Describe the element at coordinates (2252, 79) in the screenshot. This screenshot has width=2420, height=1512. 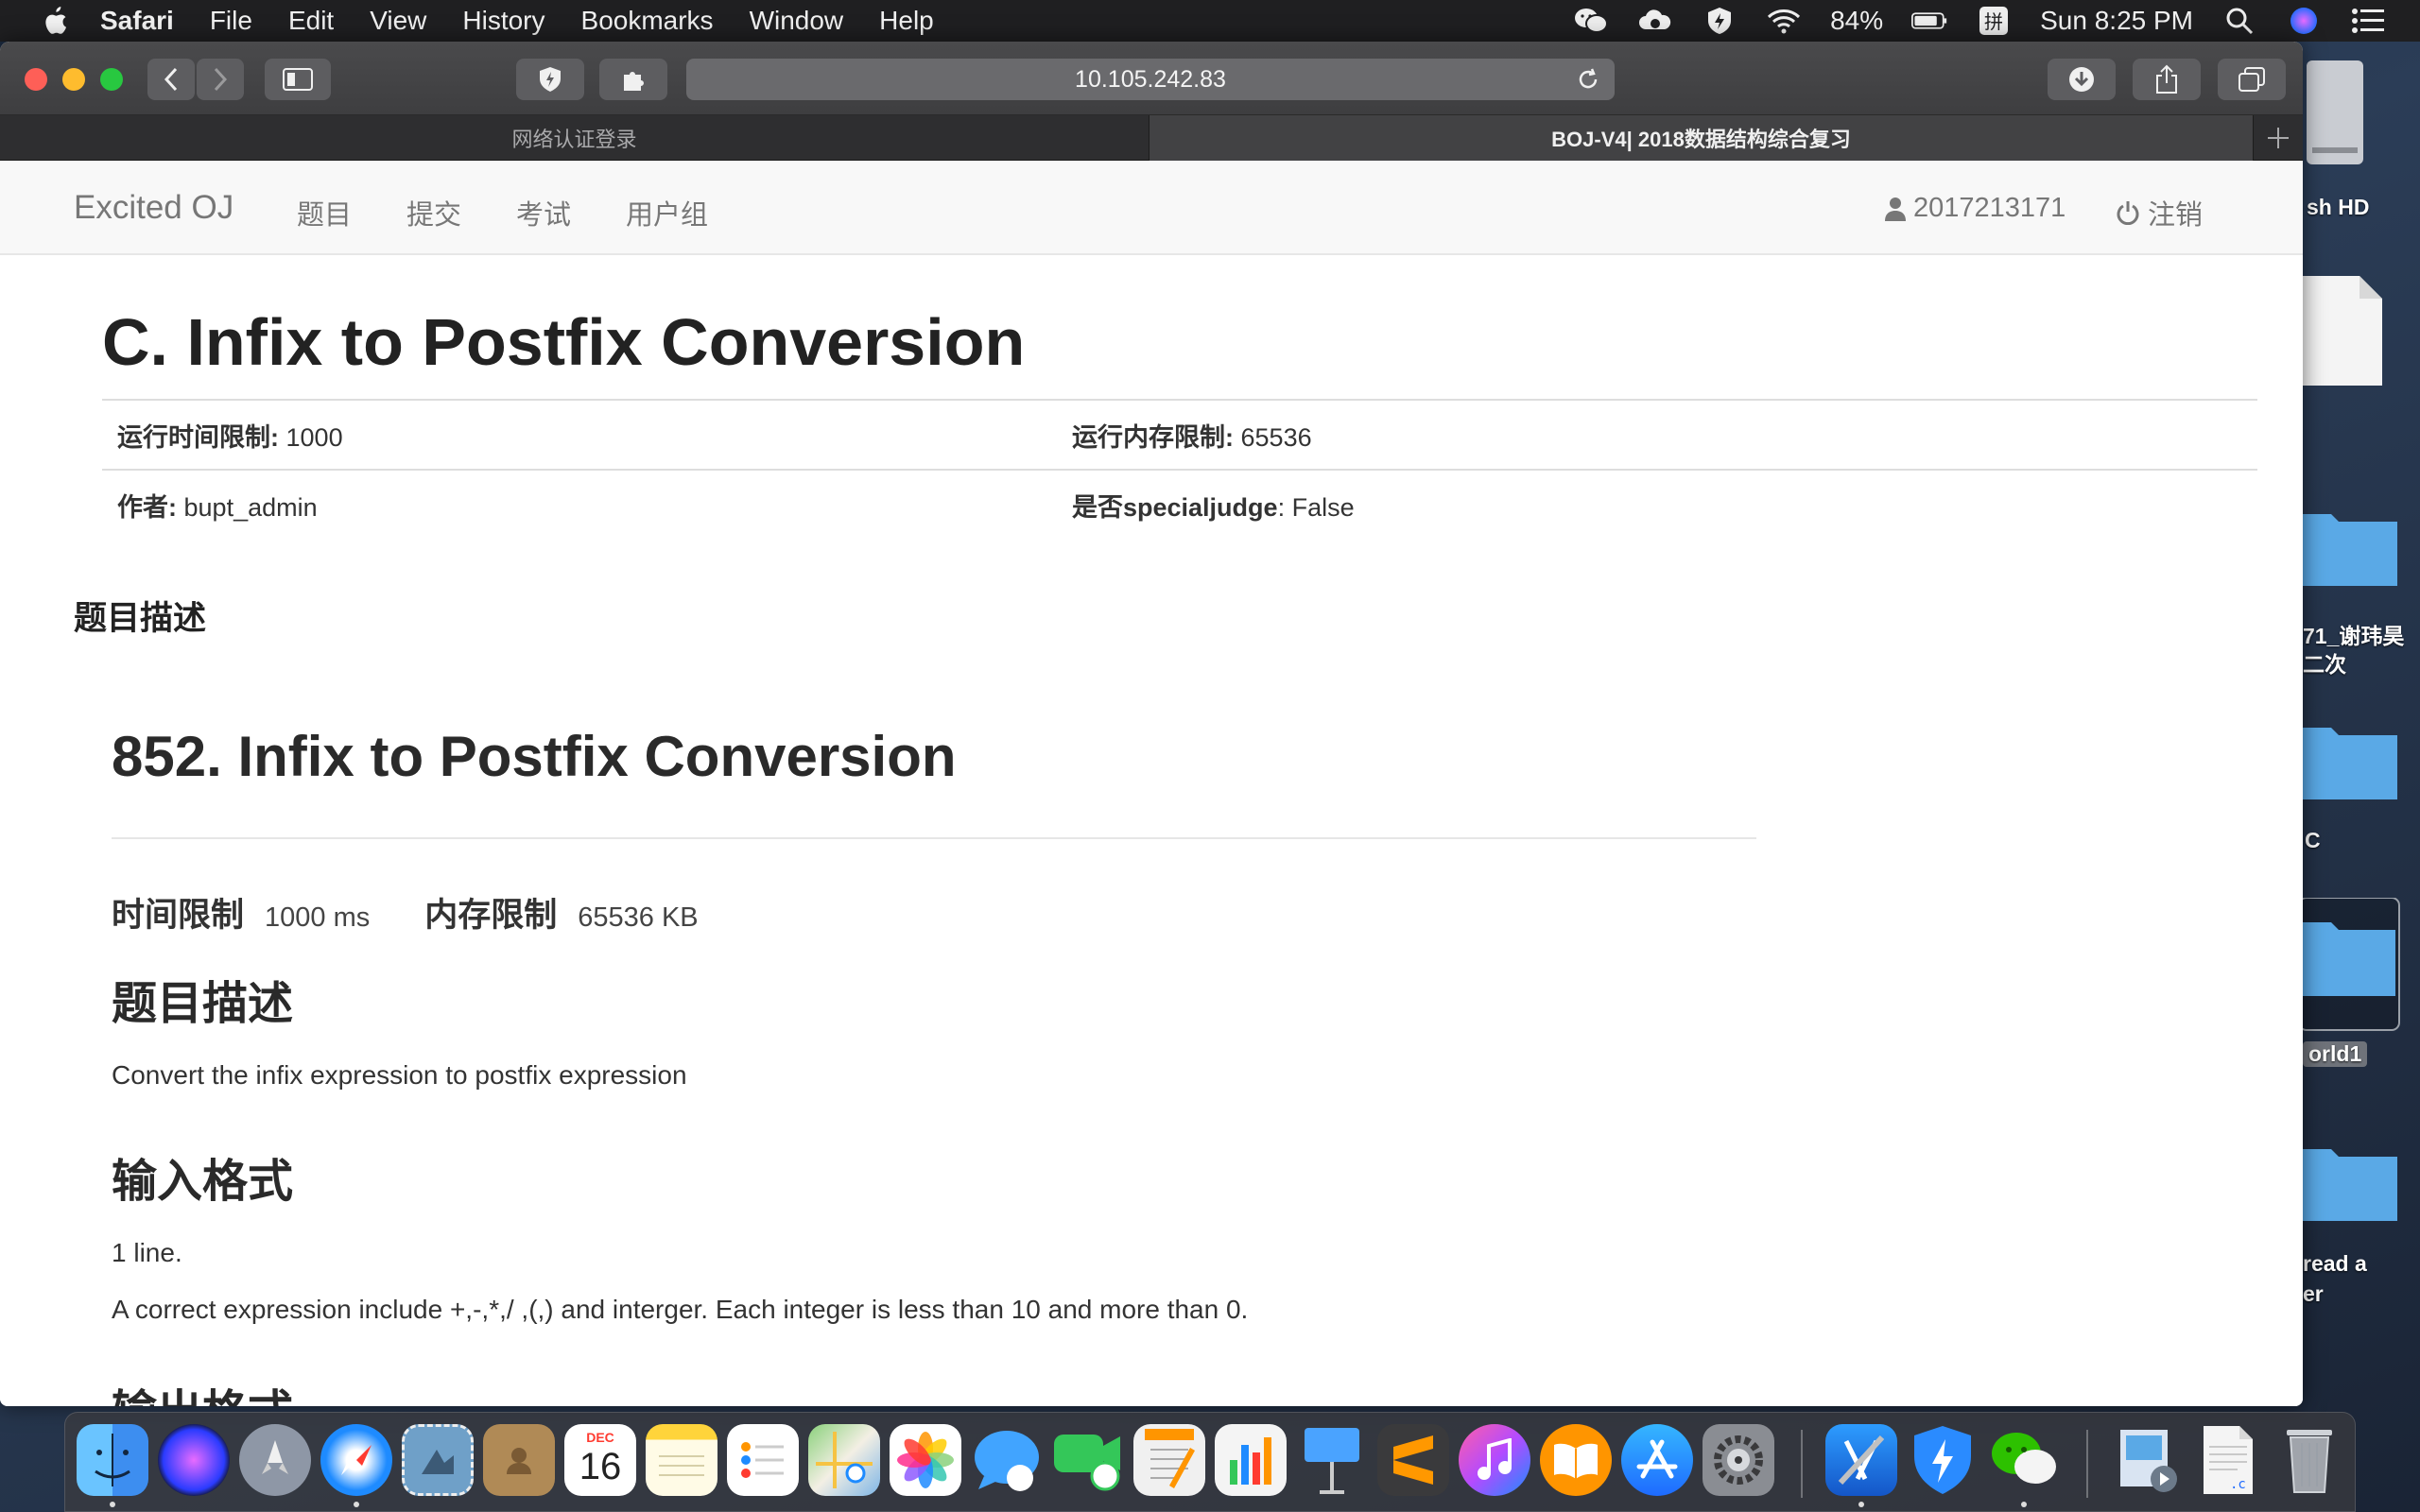
I see `tab-overview-button` at that location.